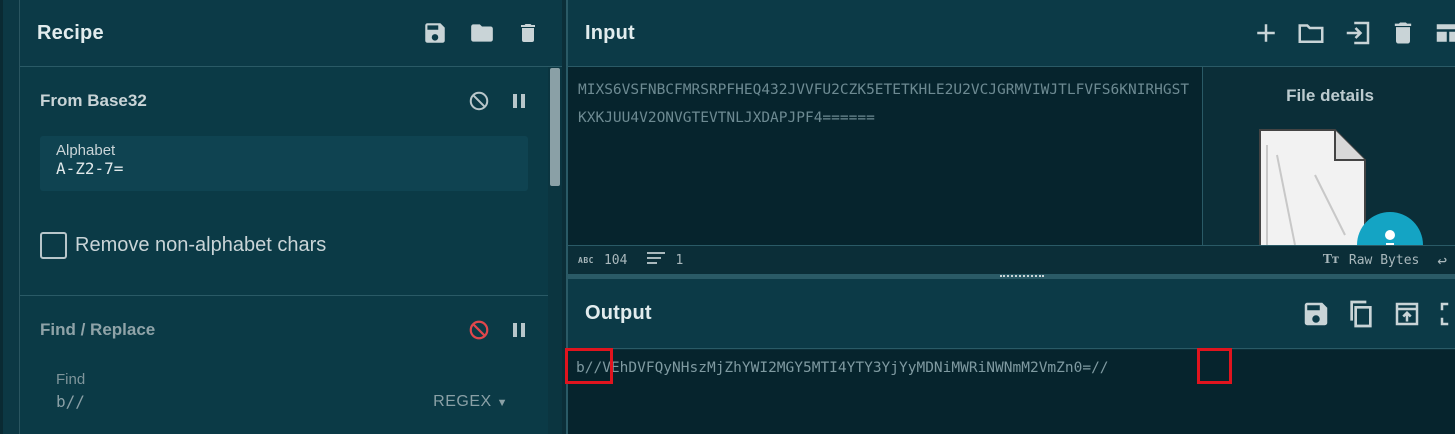  Describe the element at coordinates (71, 379) in the screenshot. I see `find-label: Find` at that location.